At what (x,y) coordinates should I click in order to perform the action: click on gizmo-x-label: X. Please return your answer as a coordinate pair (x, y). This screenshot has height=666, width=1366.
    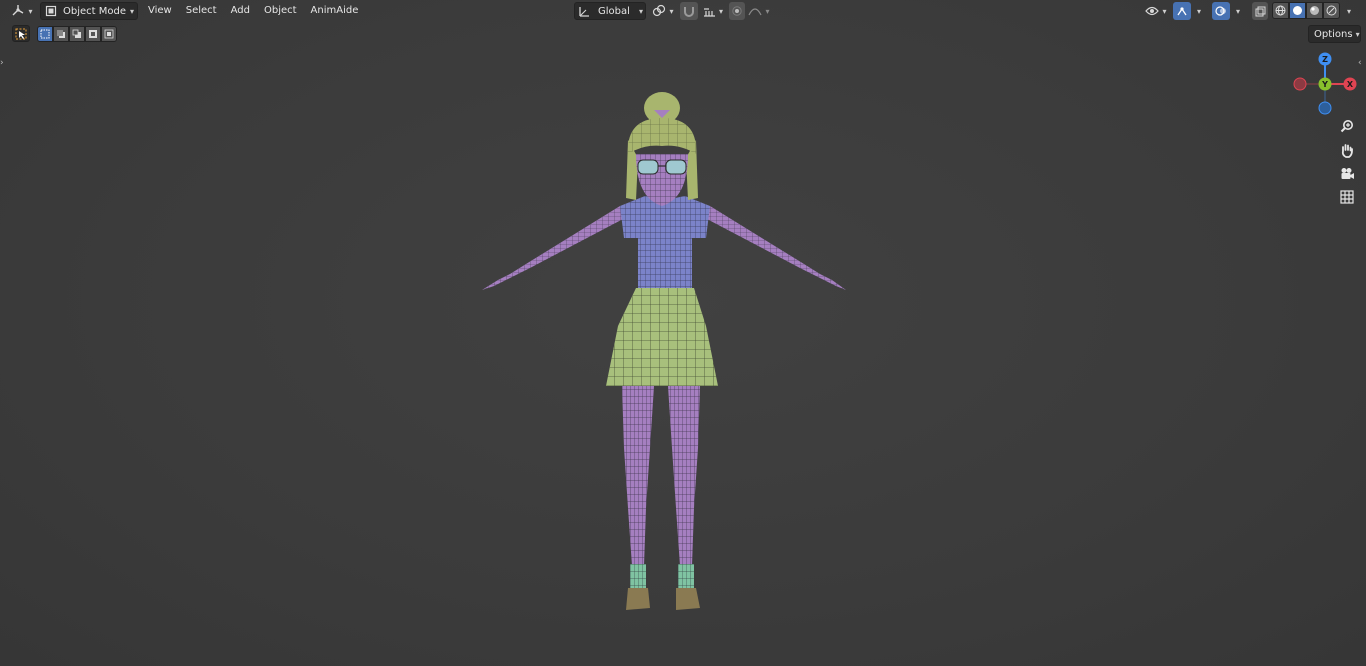
    Looking at the image, I should click on (1350, 84).